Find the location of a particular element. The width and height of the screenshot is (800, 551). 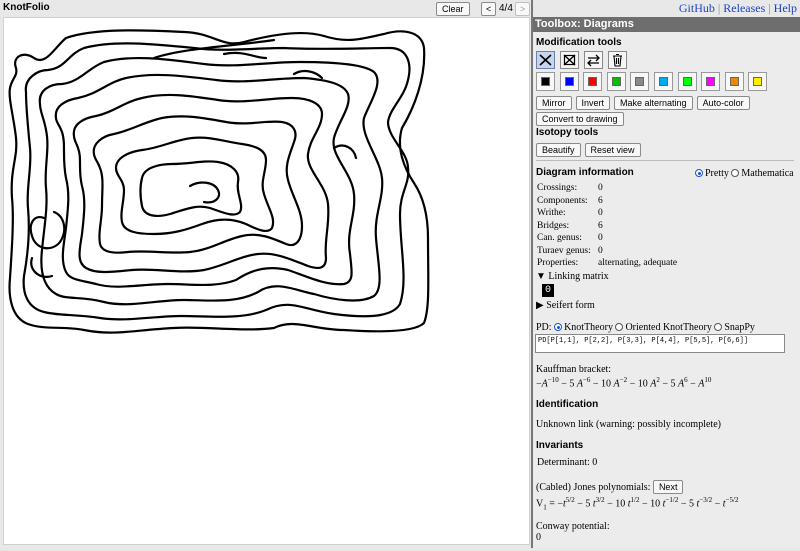

snappy-radio is located at coordinates (718, 327).